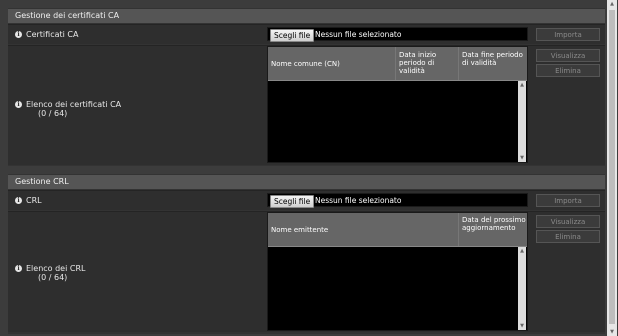 The height and width of the screenshot is (336, 618). What do you see at coordinates (358, 34) in the screenshot?
I see `ca-no-file-text: Nessun file selezionato` at bounding box center [358, 34].